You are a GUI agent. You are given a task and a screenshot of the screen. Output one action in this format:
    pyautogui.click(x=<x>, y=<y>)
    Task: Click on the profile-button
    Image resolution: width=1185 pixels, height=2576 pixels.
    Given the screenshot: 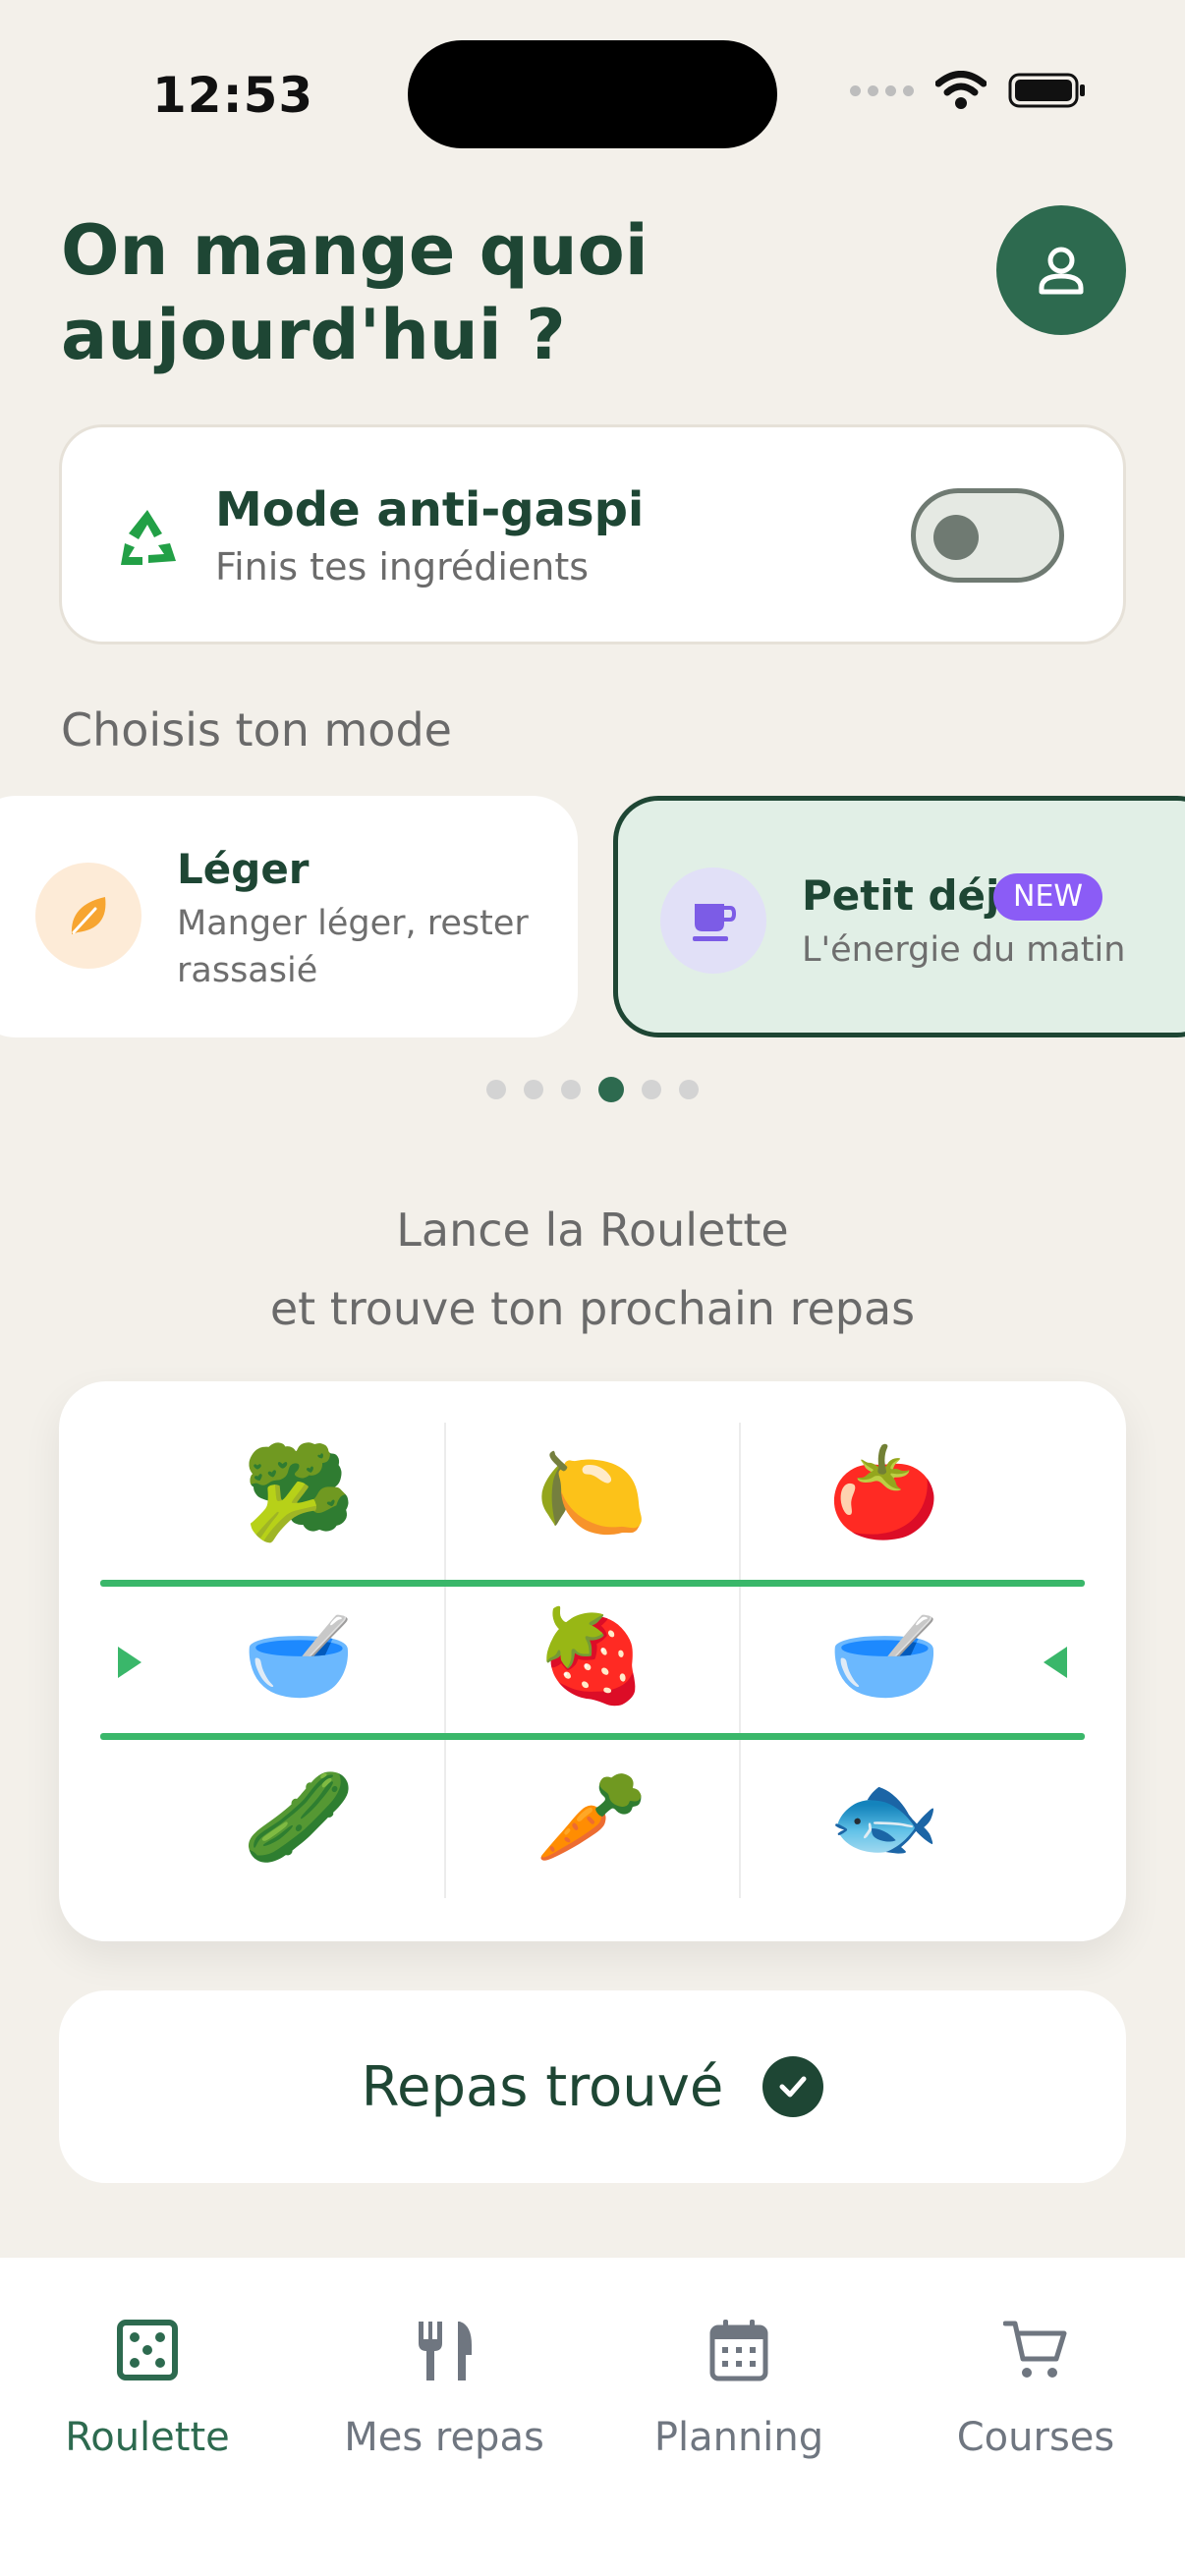 What is the action you would take?
    pyautogui.click(x=1061, y=270)
    